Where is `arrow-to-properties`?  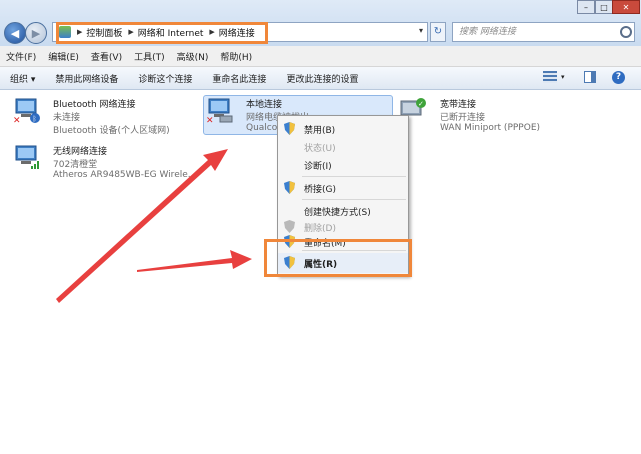
arrow-to-properties is located at coordinates (194, 261).